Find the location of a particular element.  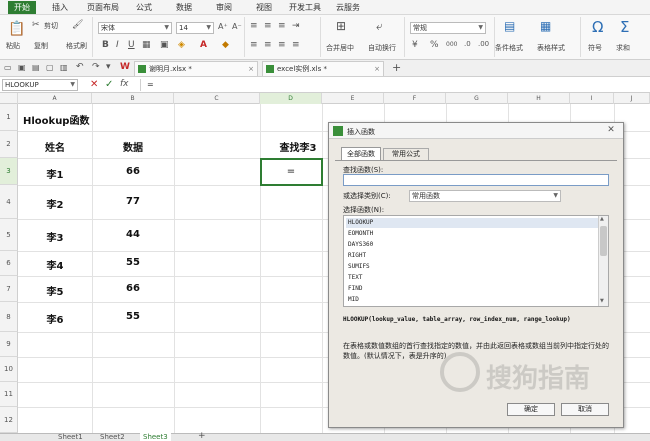

list-item-mid: MID is located at coordinates (472, 300).